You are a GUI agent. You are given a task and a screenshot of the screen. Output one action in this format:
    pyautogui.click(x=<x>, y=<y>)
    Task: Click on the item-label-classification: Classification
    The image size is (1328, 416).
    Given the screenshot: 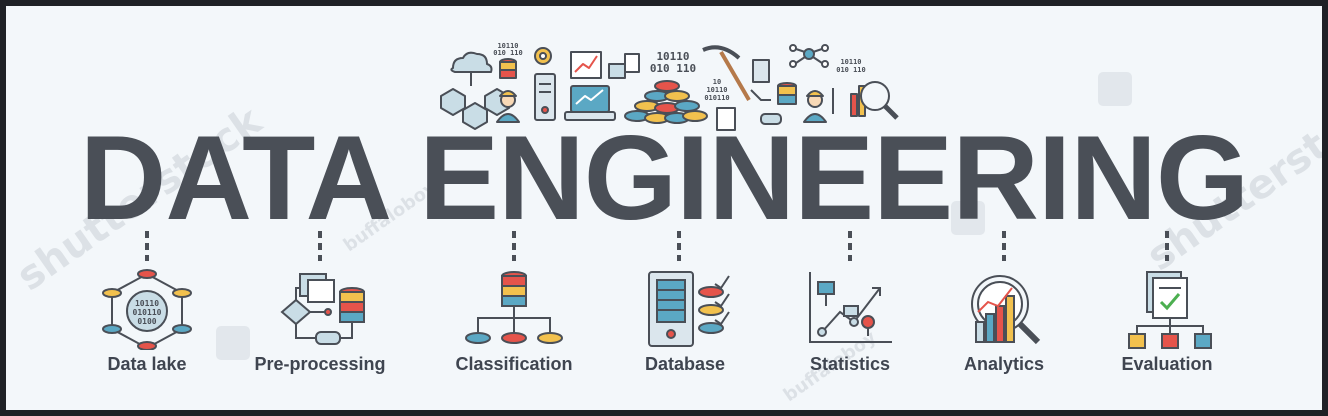 What is the action you would take?
    pyautogui.click(x=514, y=364)
    